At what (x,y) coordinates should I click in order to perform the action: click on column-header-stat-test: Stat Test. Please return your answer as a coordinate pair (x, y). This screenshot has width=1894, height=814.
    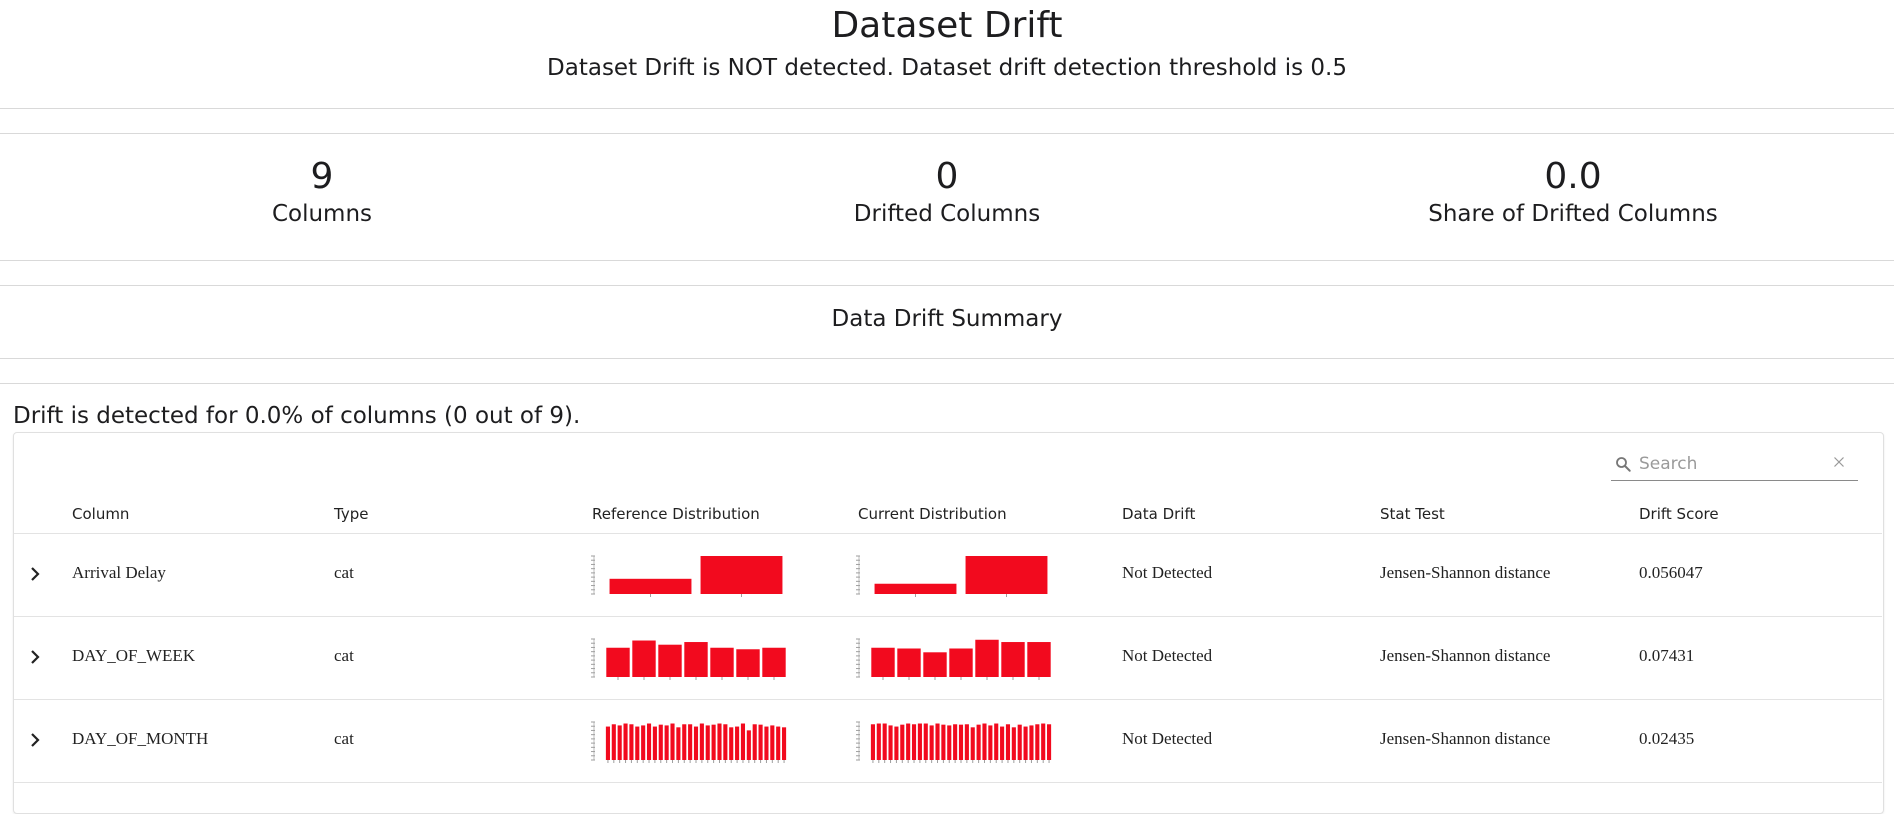
    Looking at the image, I should click on (1412, 514).